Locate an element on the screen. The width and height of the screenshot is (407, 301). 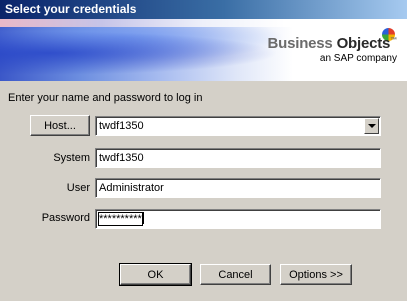
chevron-down-icon is located at coordinates (371, 126).